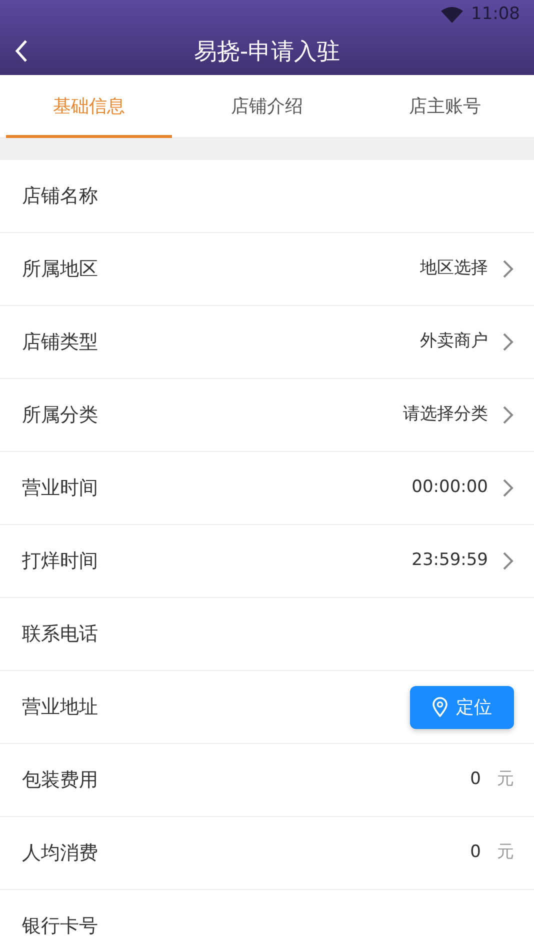 The width and height of the screenshot is (534, 949). I want to click on field-label: 包装费用, so click(60, 780).